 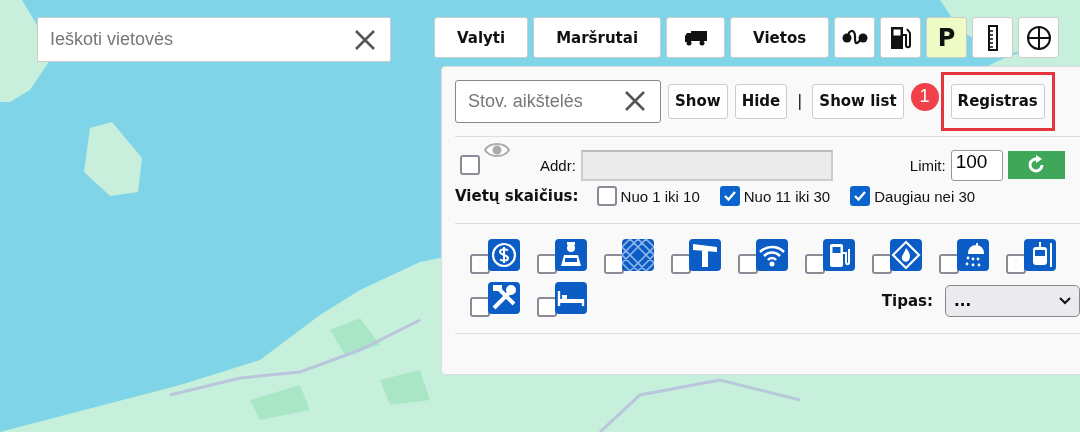 I want to click on search-field: Stov. aikštelės, so click(x=558, y=101).